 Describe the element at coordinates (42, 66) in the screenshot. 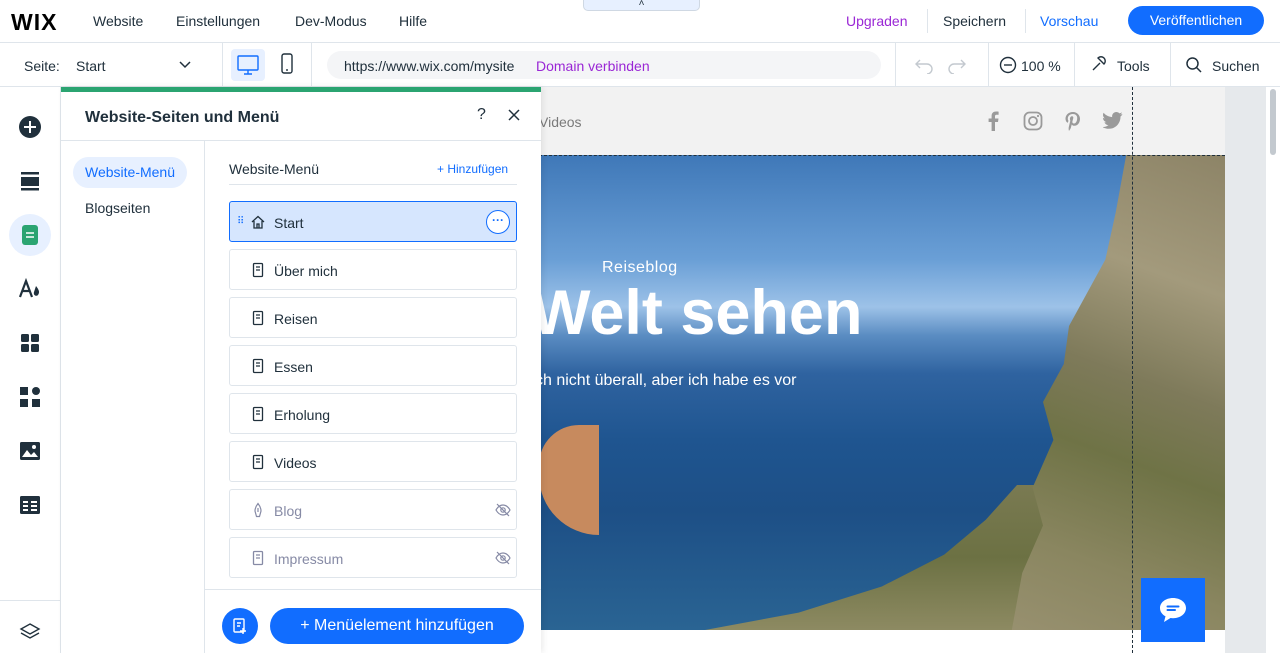

I see `page-label: Seite:` at that location.